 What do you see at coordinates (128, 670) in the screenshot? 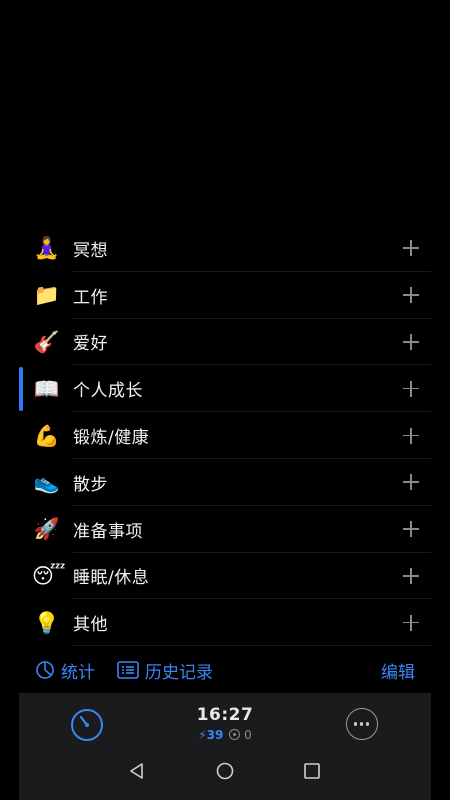
I see `list-icon` at bounding box center [128, 670].